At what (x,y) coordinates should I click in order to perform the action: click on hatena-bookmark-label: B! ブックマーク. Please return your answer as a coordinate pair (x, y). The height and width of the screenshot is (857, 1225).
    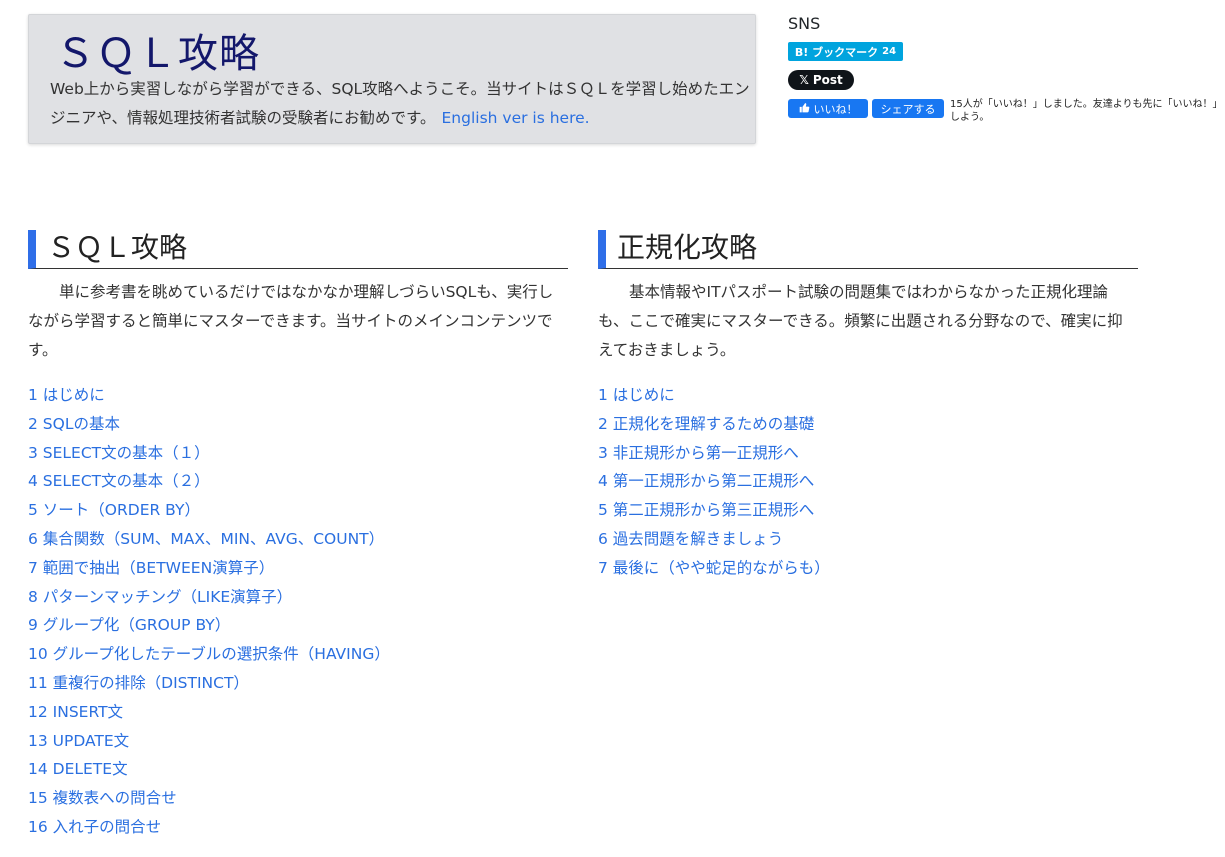
    Looking at the image, I should click on (836, 52).